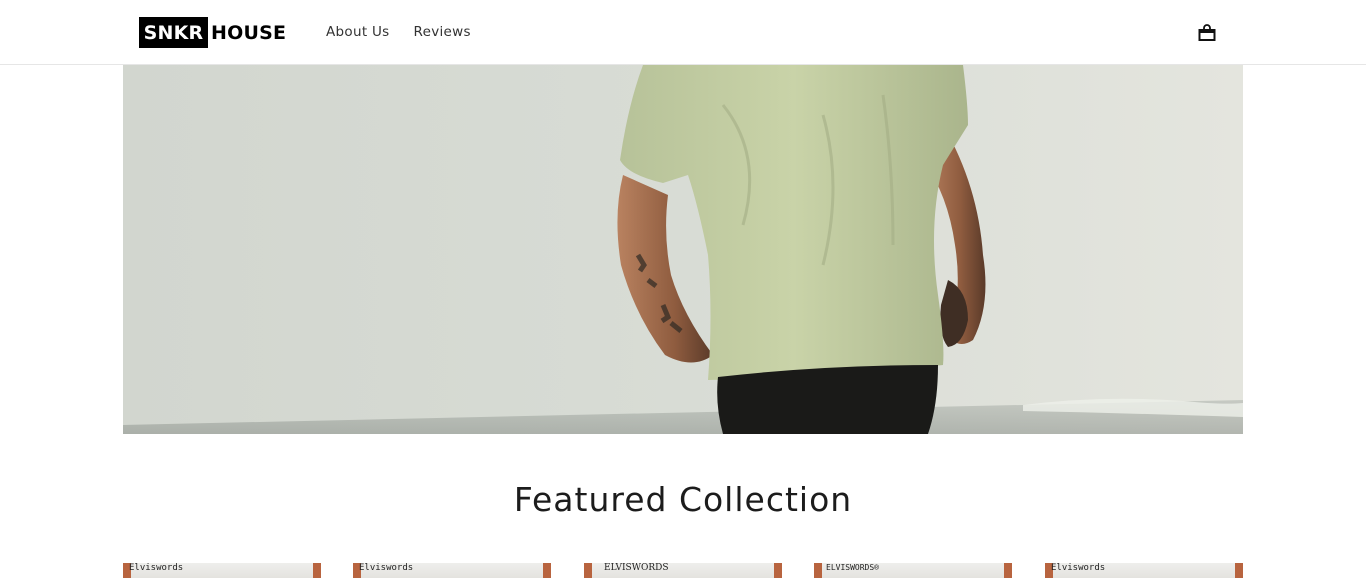 This screenshot has width=1366, height=578. I want to click on site-logo: SNKR HOUSE, so click(212, 32).